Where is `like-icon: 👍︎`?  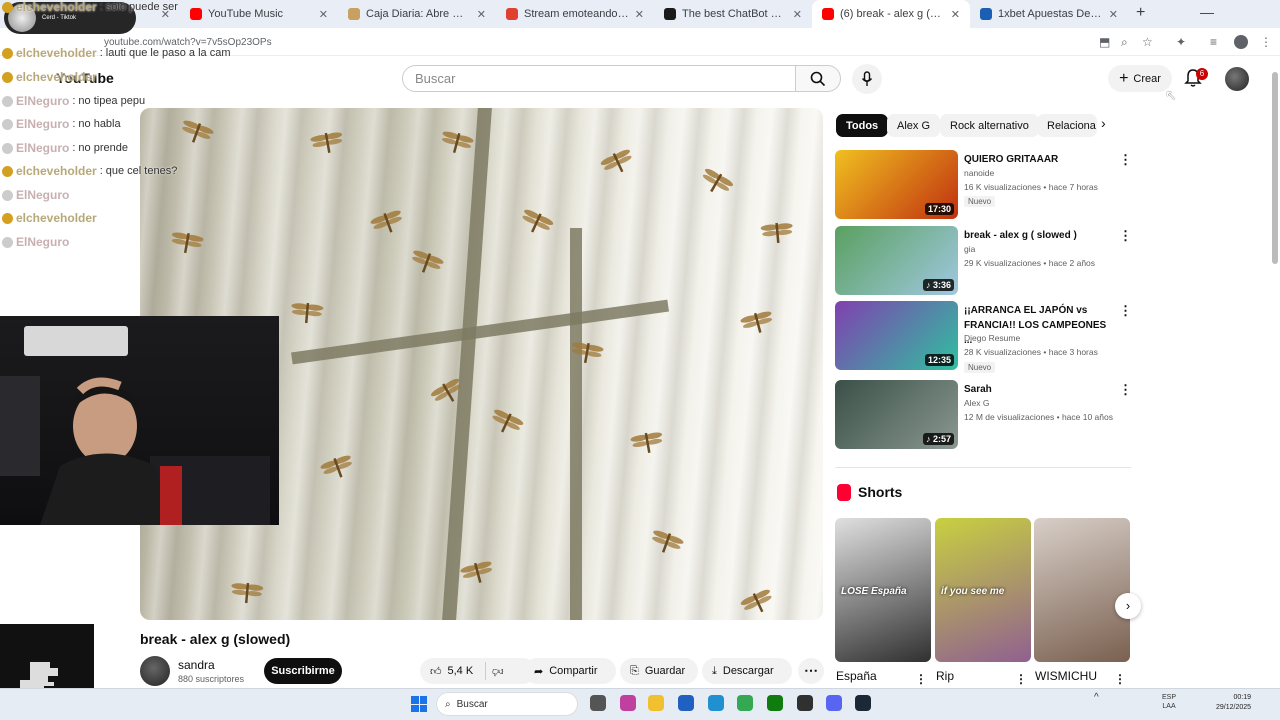 like-icon: 👍︎ is located at coordinates (436, 671).